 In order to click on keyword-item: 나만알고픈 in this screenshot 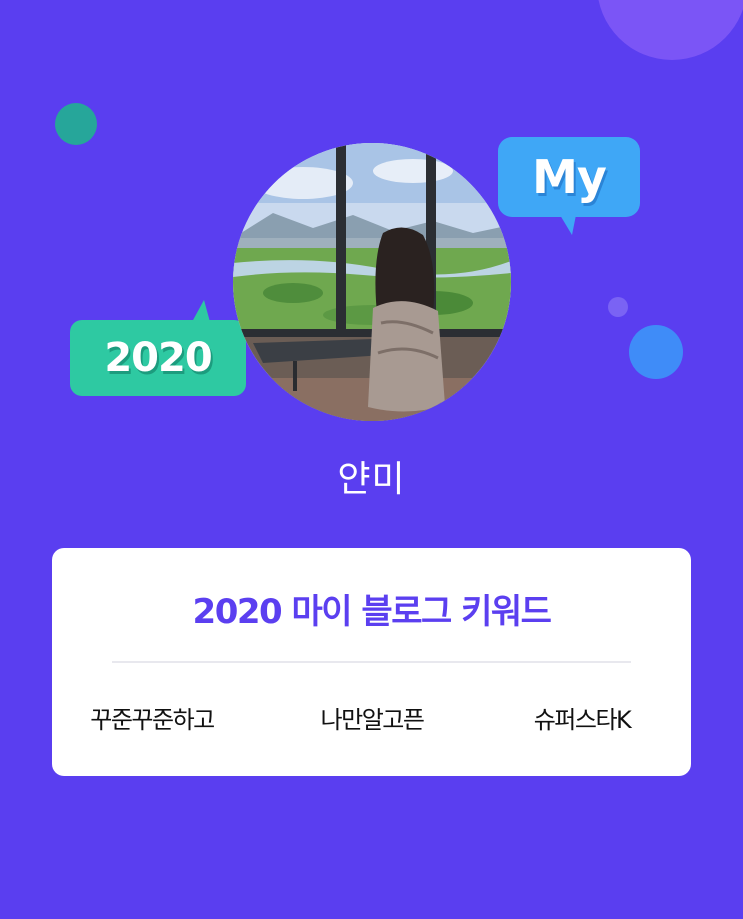, I will do `click(372, 720)`.